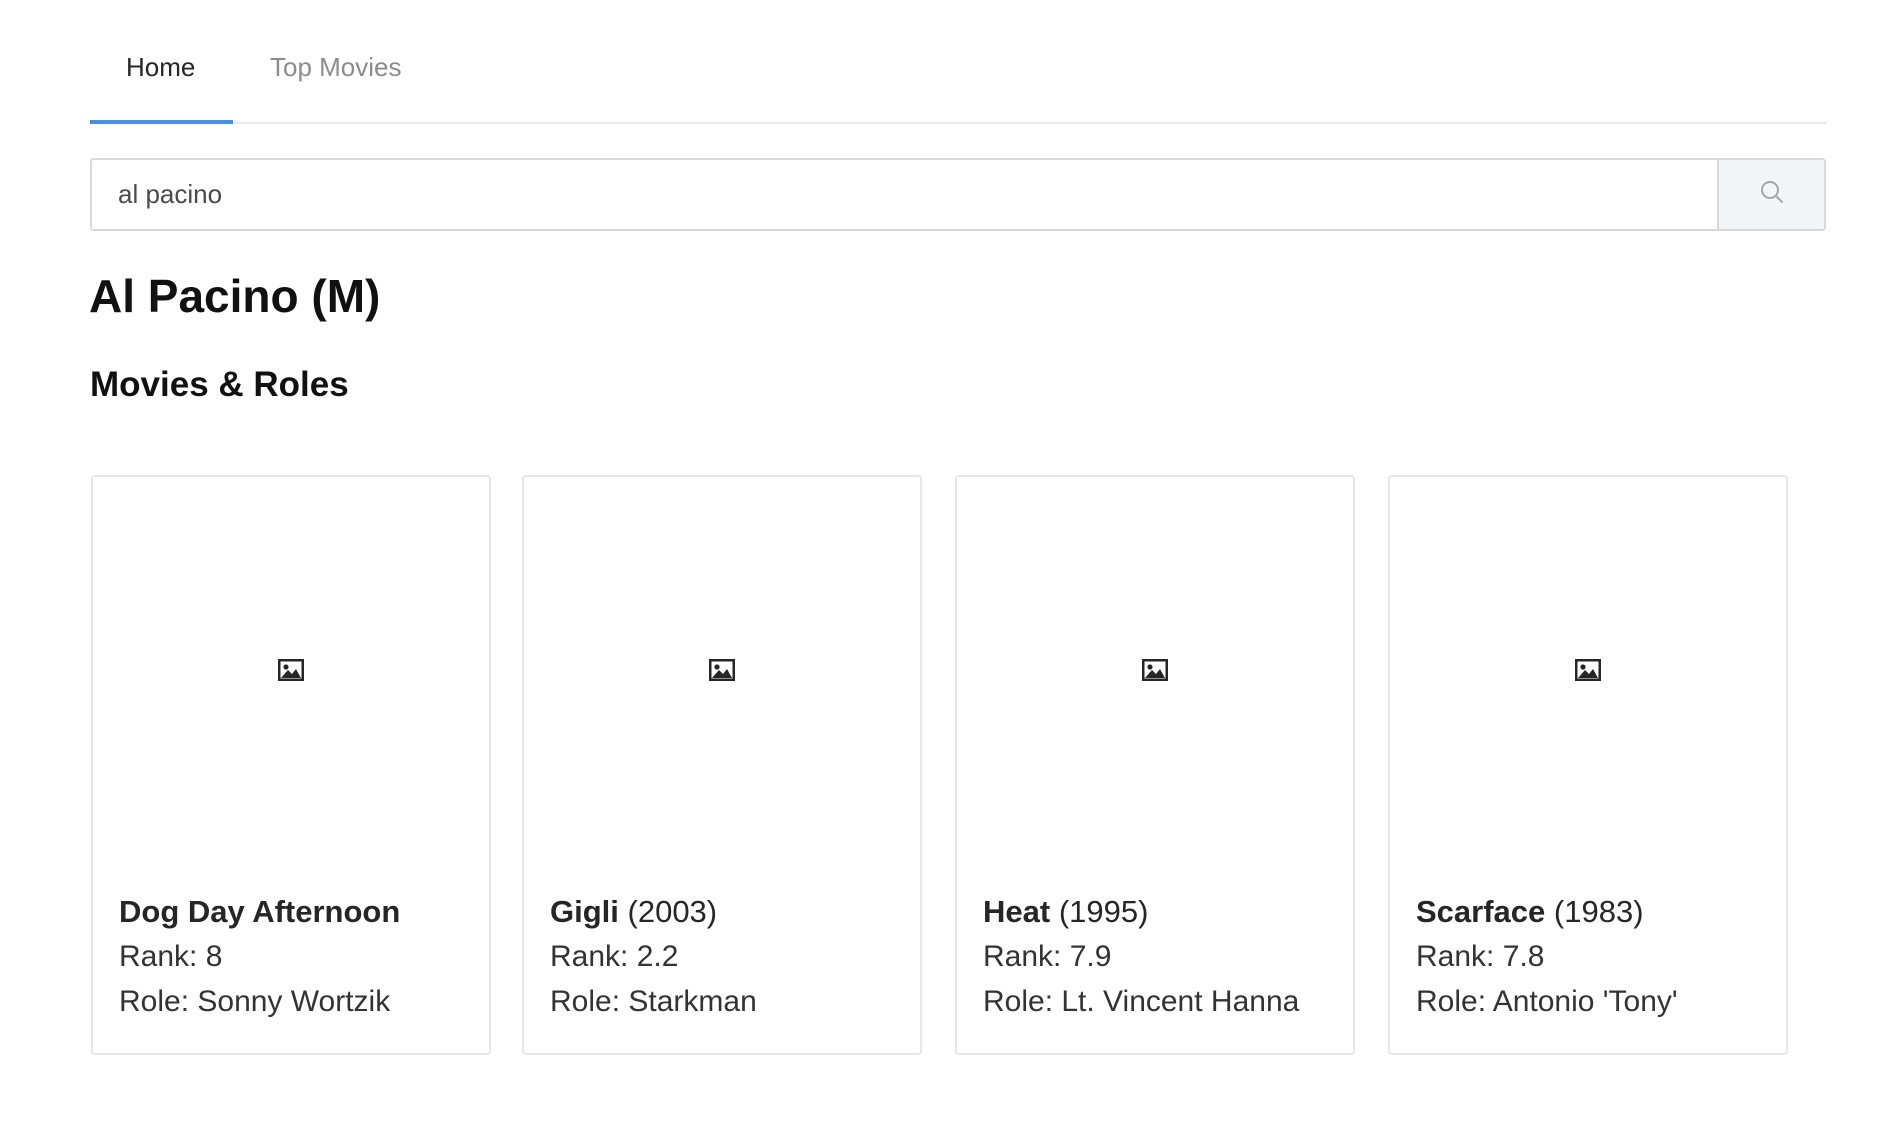 The width and height of the screenshot is (1894, 1140). Describe the element at coordinates (614, 956) in the screenshot. I see `movie-rank: Rank: 2.2` at that location.